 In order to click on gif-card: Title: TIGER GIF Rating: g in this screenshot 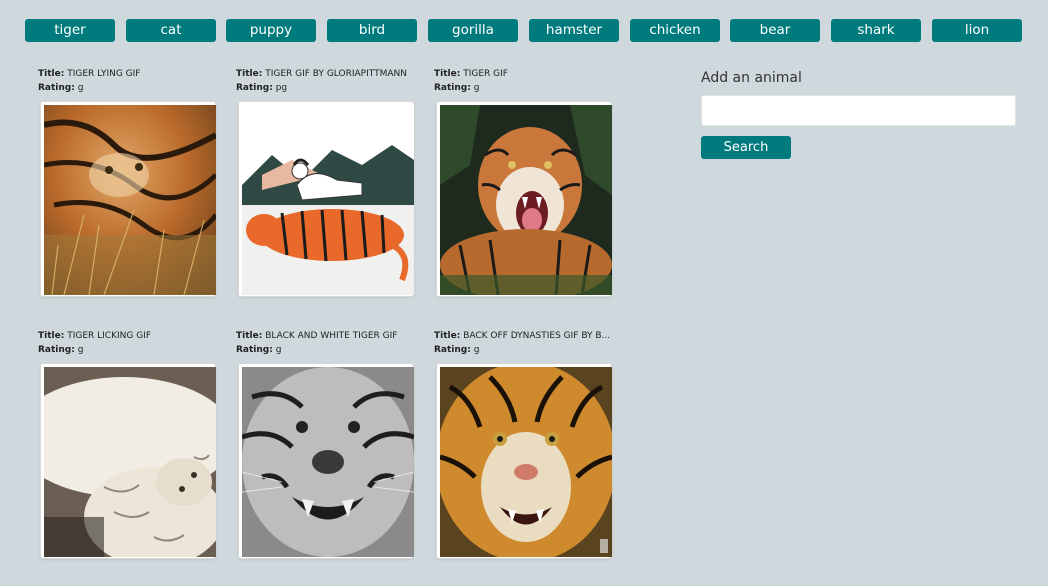, I will do `click(529, 187)`.